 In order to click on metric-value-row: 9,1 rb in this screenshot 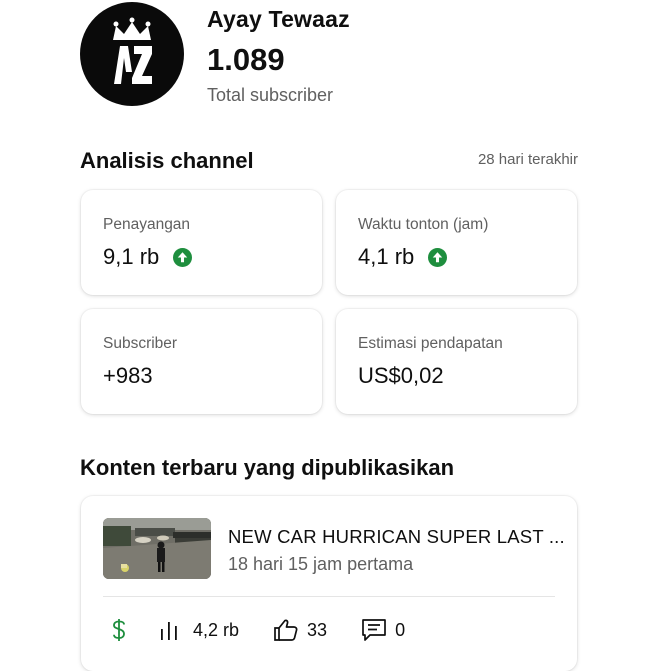, I will do `click(148, 257)`.